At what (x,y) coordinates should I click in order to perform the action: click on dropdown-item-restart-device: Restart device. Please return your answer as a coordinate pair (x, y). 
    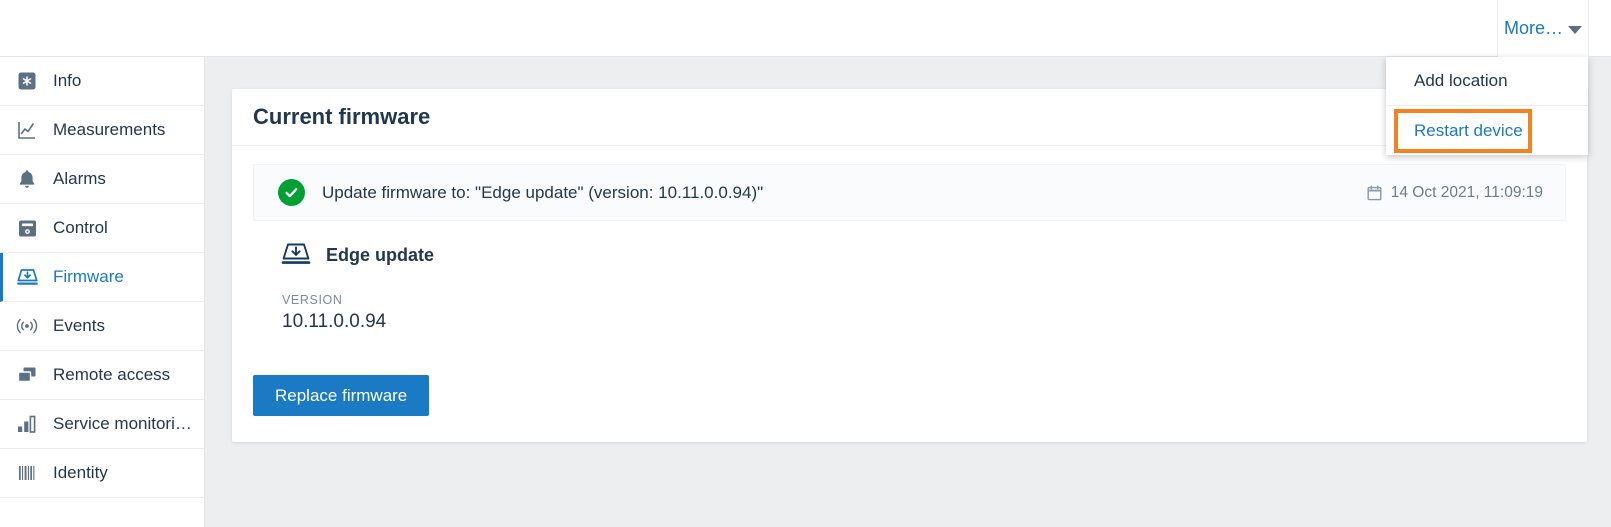
    Looking at the image, I should click on (1487, 130).